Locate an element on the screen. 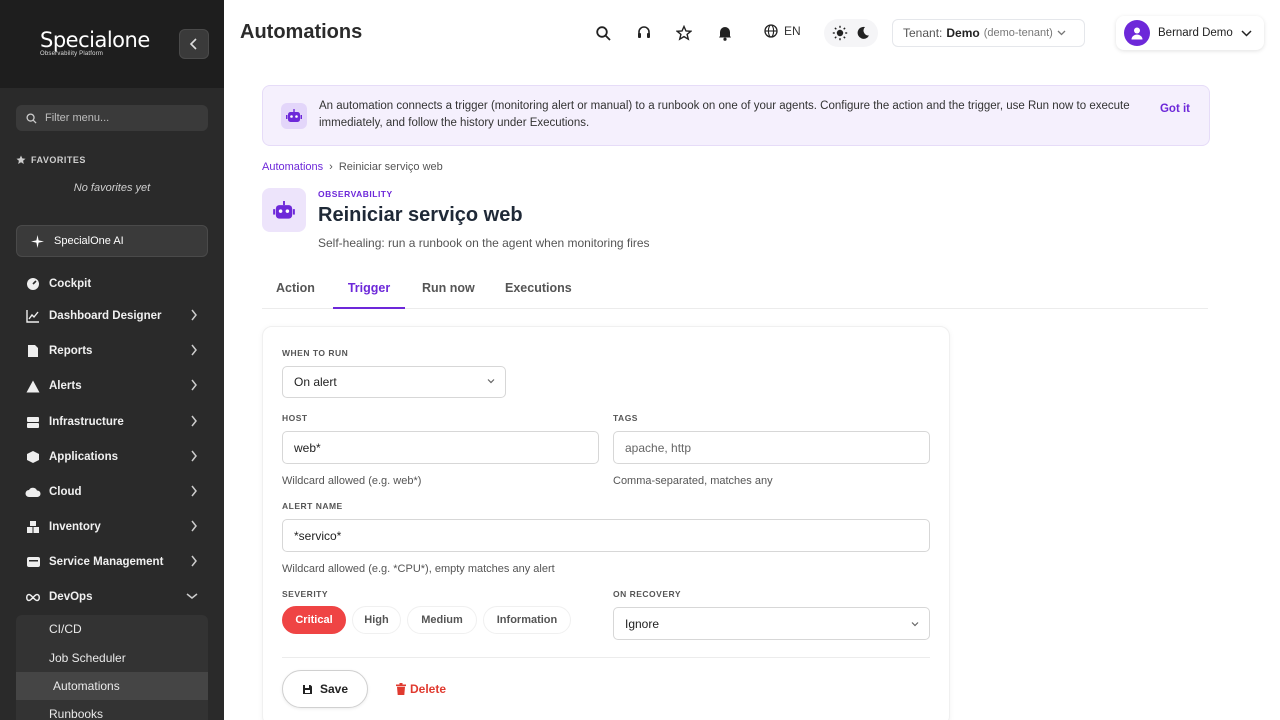 The image size is (1280, 720). boxes-icon is located at coordinates (33, 527).